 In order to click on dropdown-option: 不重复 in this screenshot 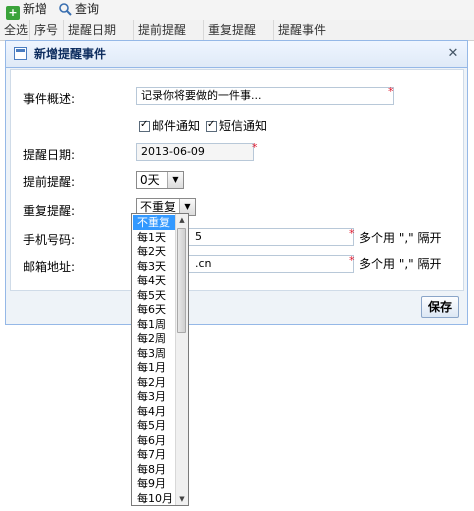, I will do `click(155, 222)`.